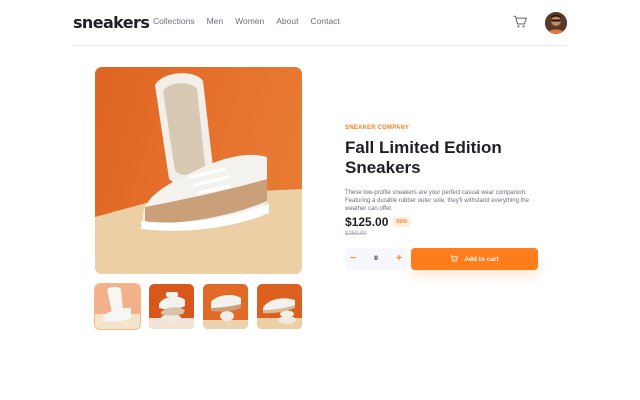  I want to click on nav-contact: Contact, so click(324, 21).